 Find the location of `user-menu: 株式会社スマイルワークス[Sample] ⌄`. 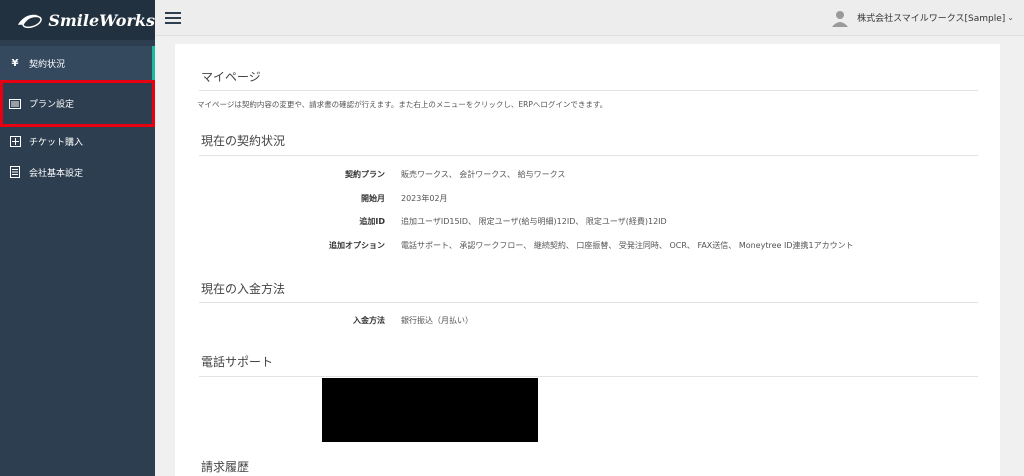

user-menu: 株式会社スマイルワークス[Sample] ⌄ is located at coordinates (922, 18).